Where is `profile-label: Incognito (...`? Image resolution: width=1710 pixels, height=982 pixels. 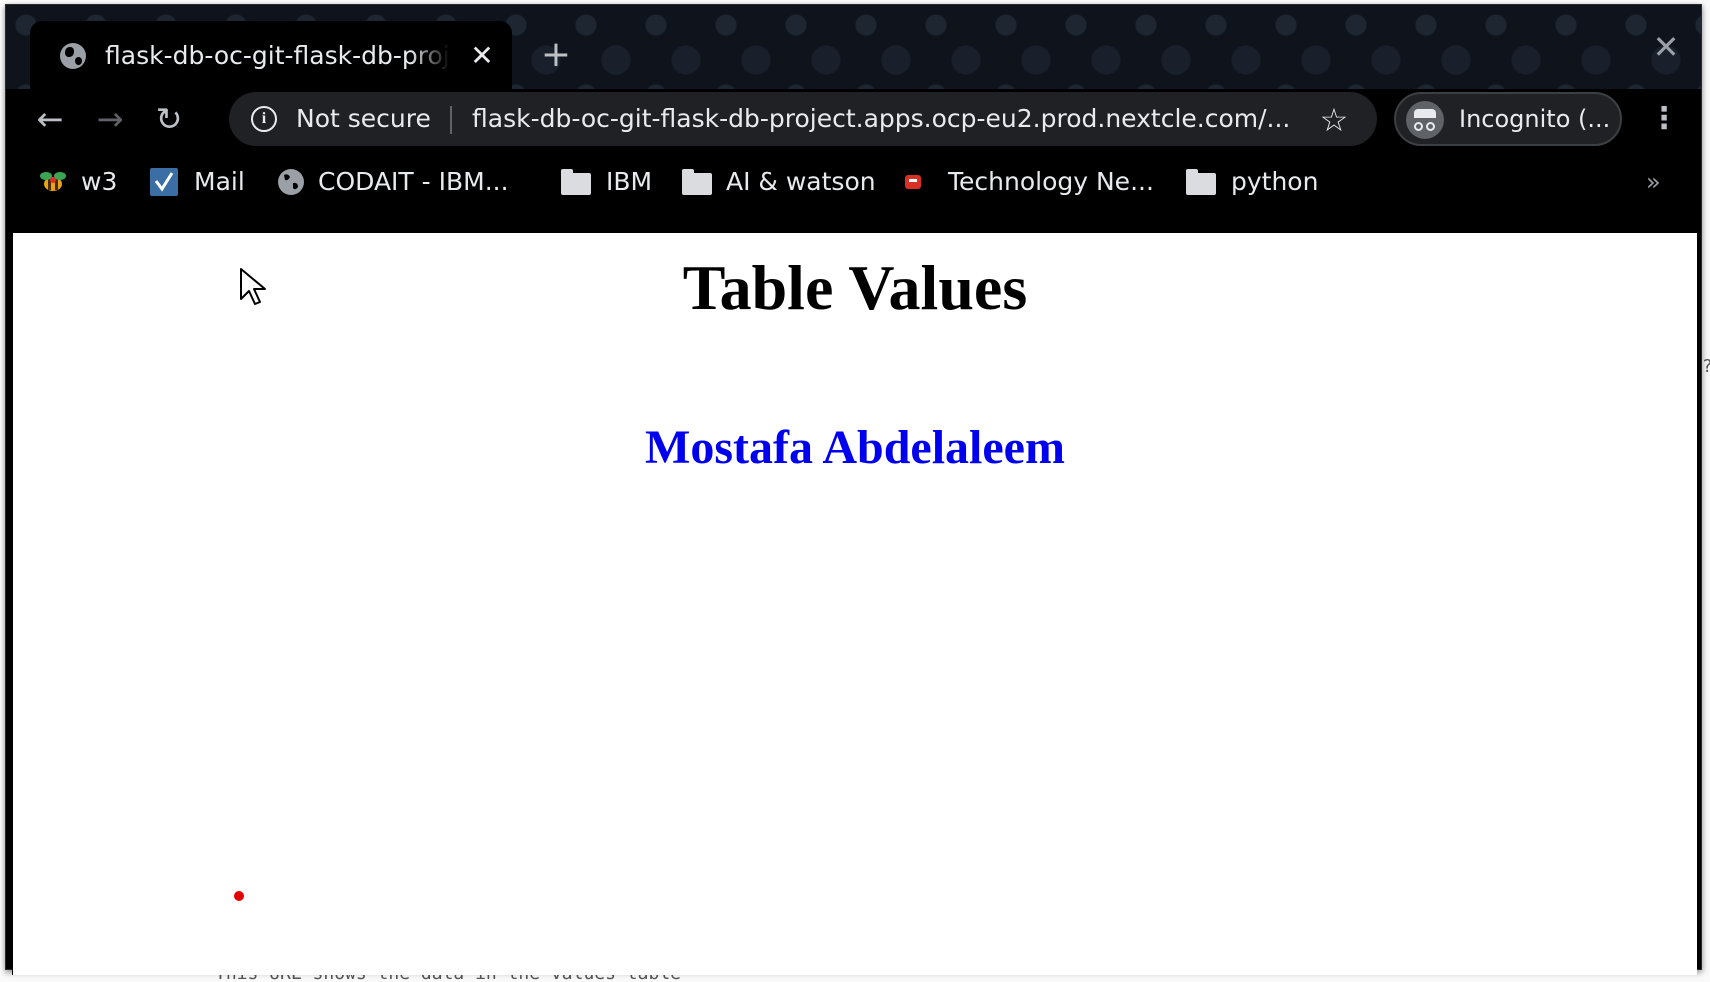 profile-label: Incognito (... is located at coordinates (1535, 119).